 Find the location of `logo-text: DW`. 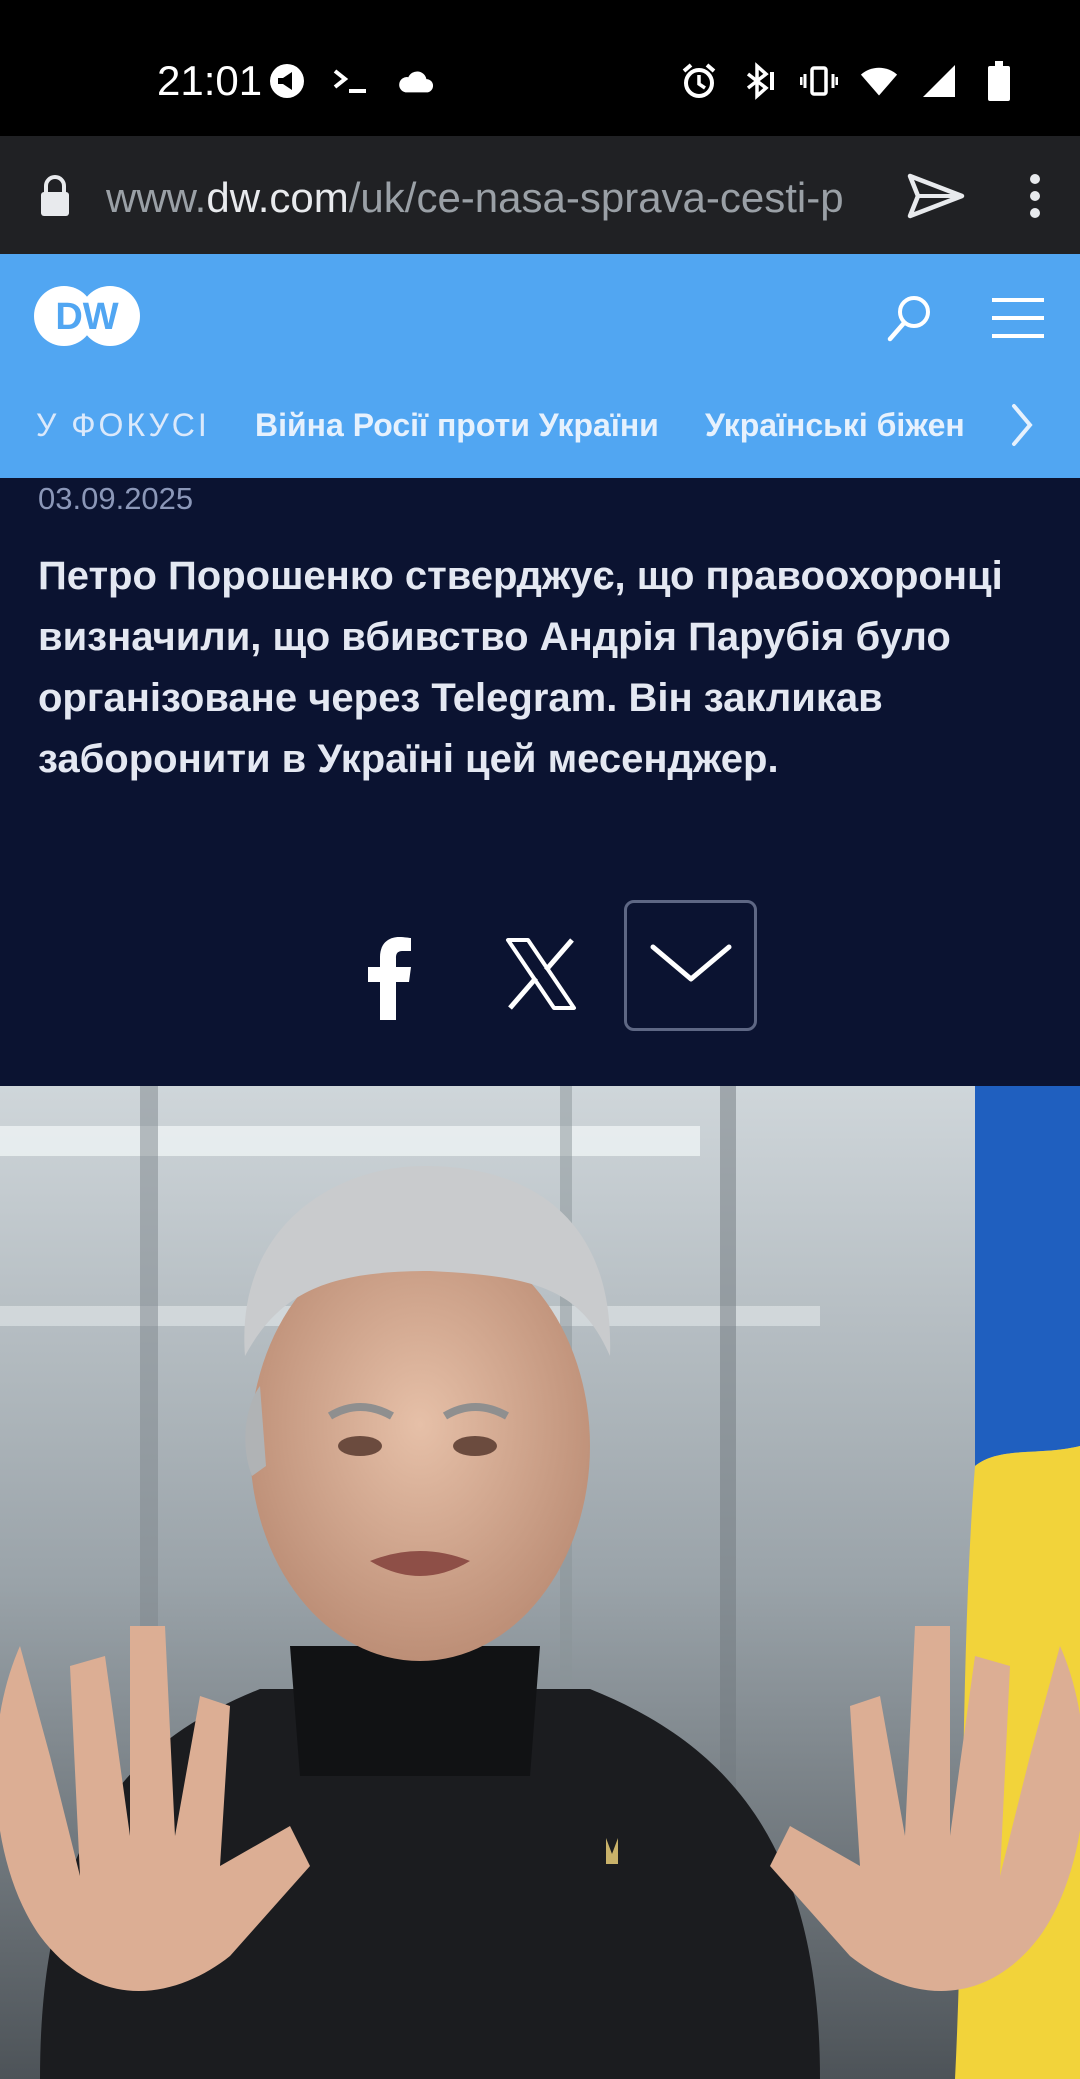

logo-text: DW is located at coordinates (86, 317).